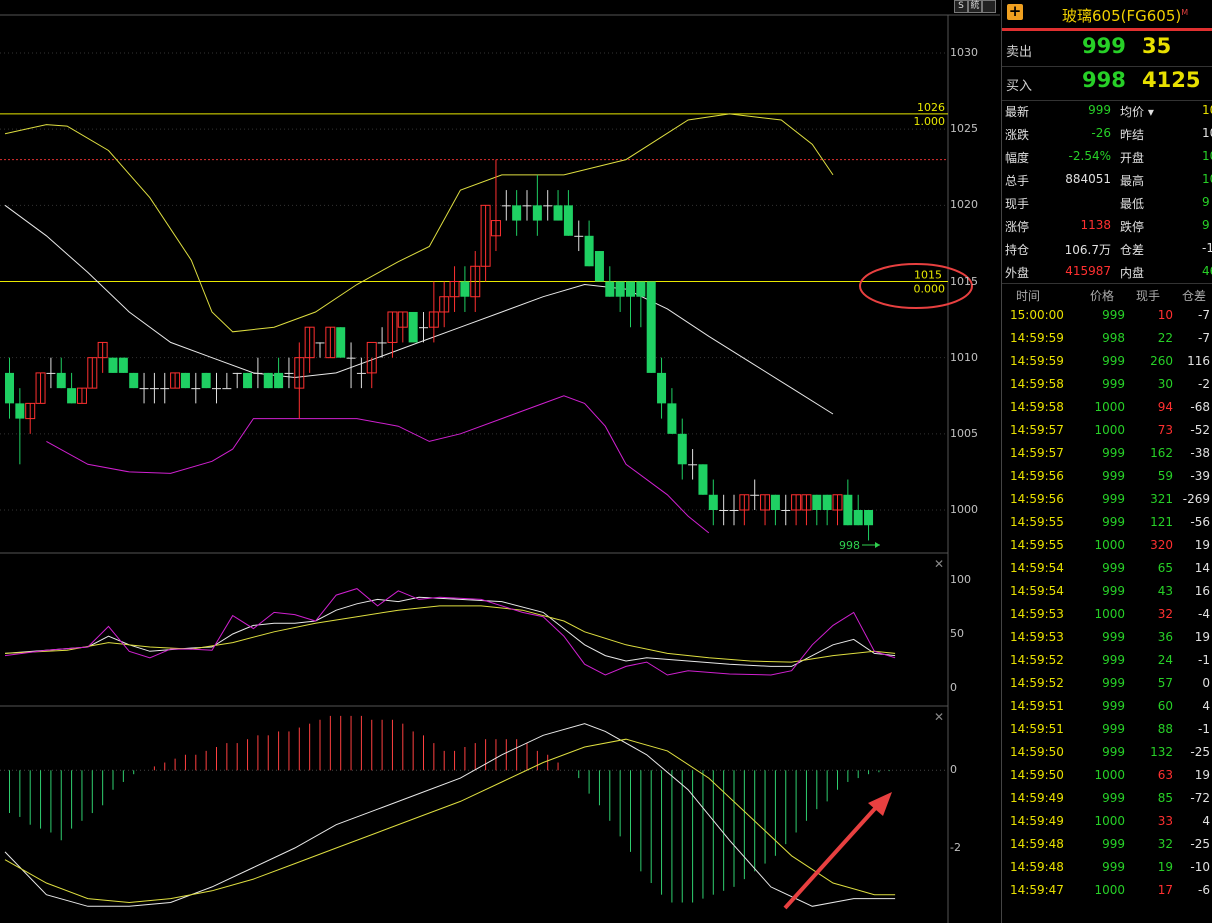 Image resolution: width=1212 pixels, height=923 pixels. Describe the element at coordinates (1037, 338) in the screenshot. I see `tick-time: 14:59:59` at that location.